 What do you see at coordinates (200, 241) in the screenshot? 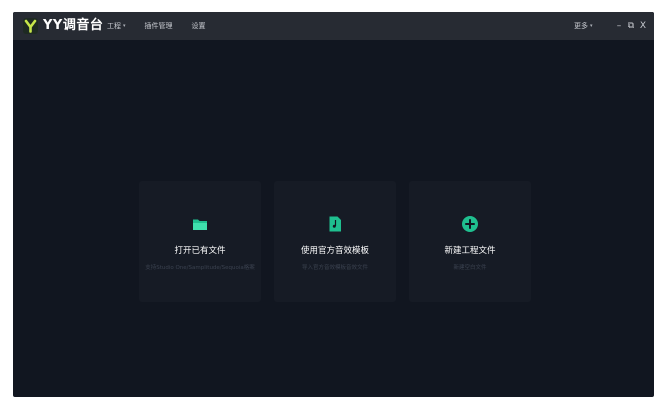
I see `open-file-card: 打开已有文件 支持Studio One/Samplitude/Sequoia格案` at bounding box center [200, 241].